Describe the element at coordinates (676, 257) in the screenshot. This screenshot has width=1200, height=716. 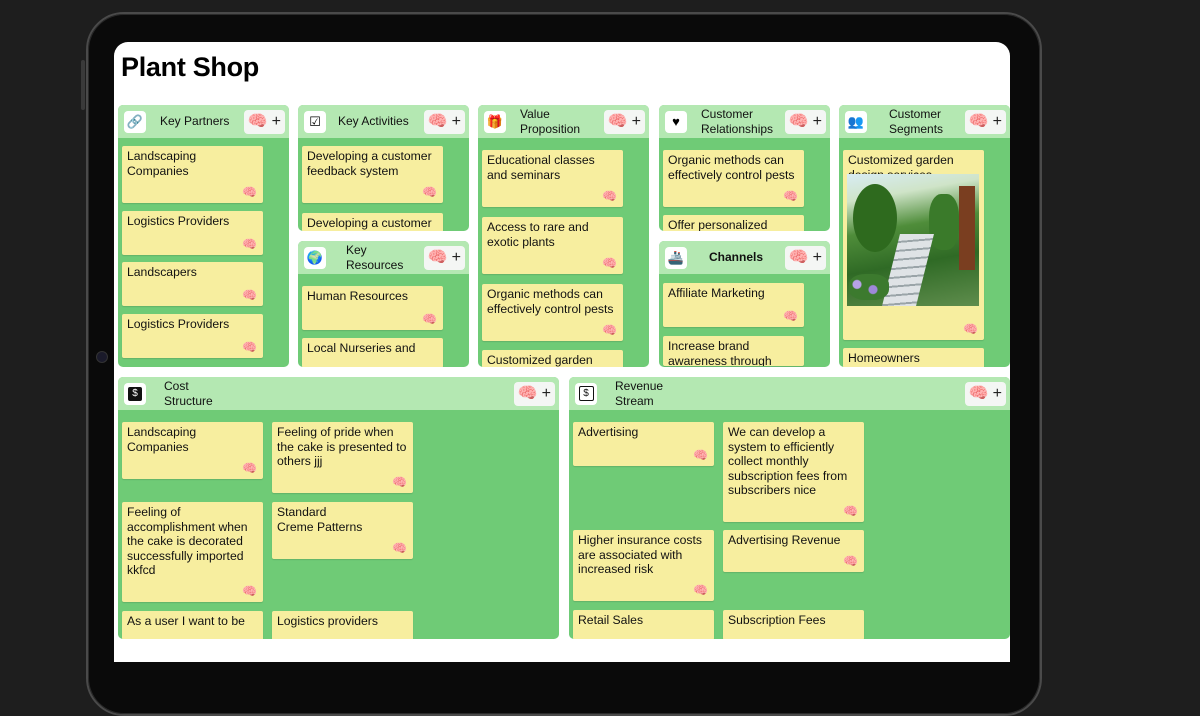
I see `ship-icon: 🚢` at that location.